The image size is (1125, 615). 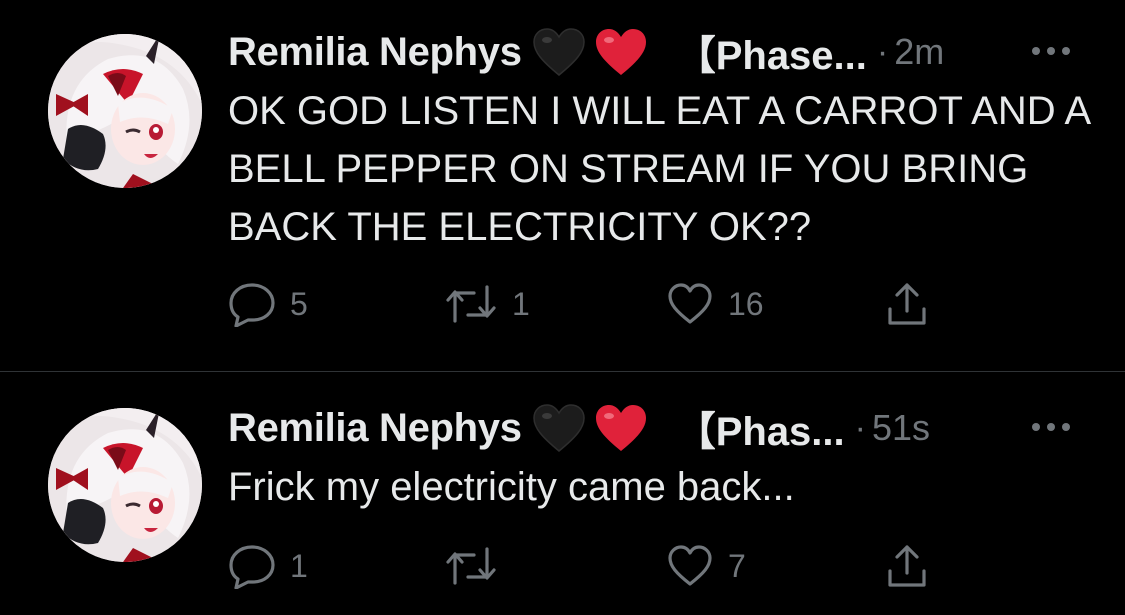 I want to click on like-count: 7, so click(x=737, y=565).